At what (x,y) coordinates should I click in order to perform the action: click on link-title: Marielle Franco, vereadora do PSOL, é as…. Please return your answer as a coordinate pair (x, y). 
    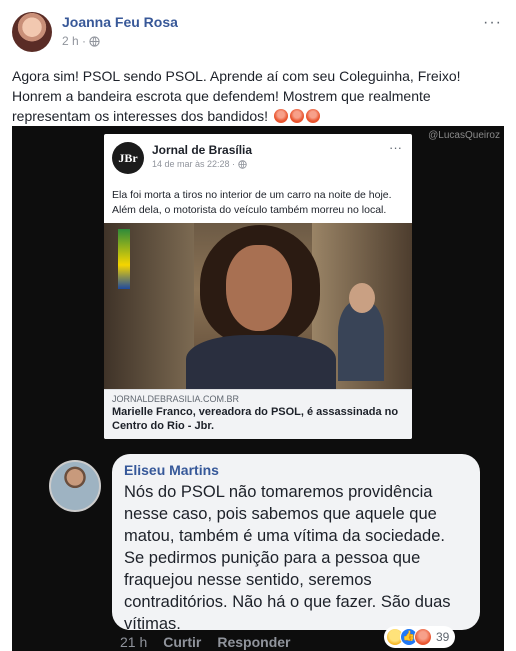
    Looking at the image, I should click on (258, 419).